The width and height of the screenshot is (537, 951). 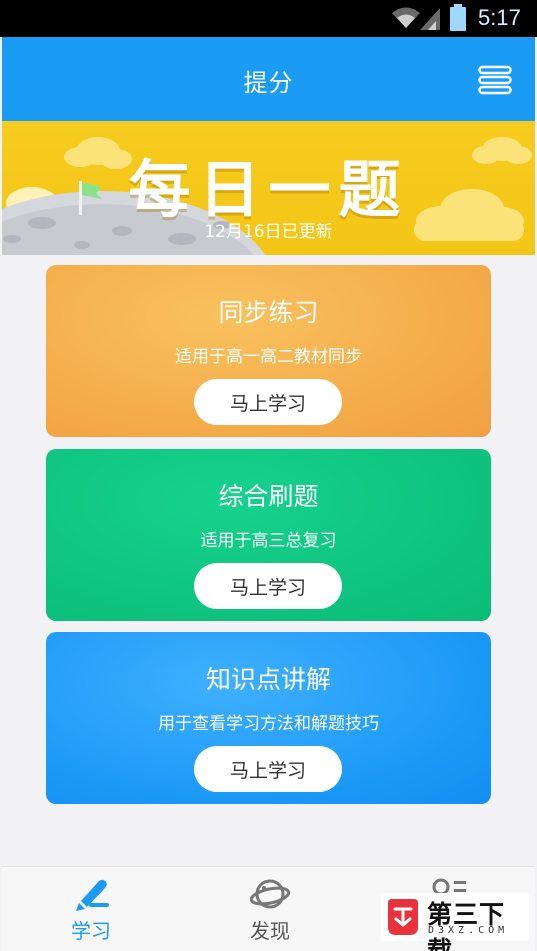 I want to click on nav-item-discover: 发现, so click(x=270, y=909).